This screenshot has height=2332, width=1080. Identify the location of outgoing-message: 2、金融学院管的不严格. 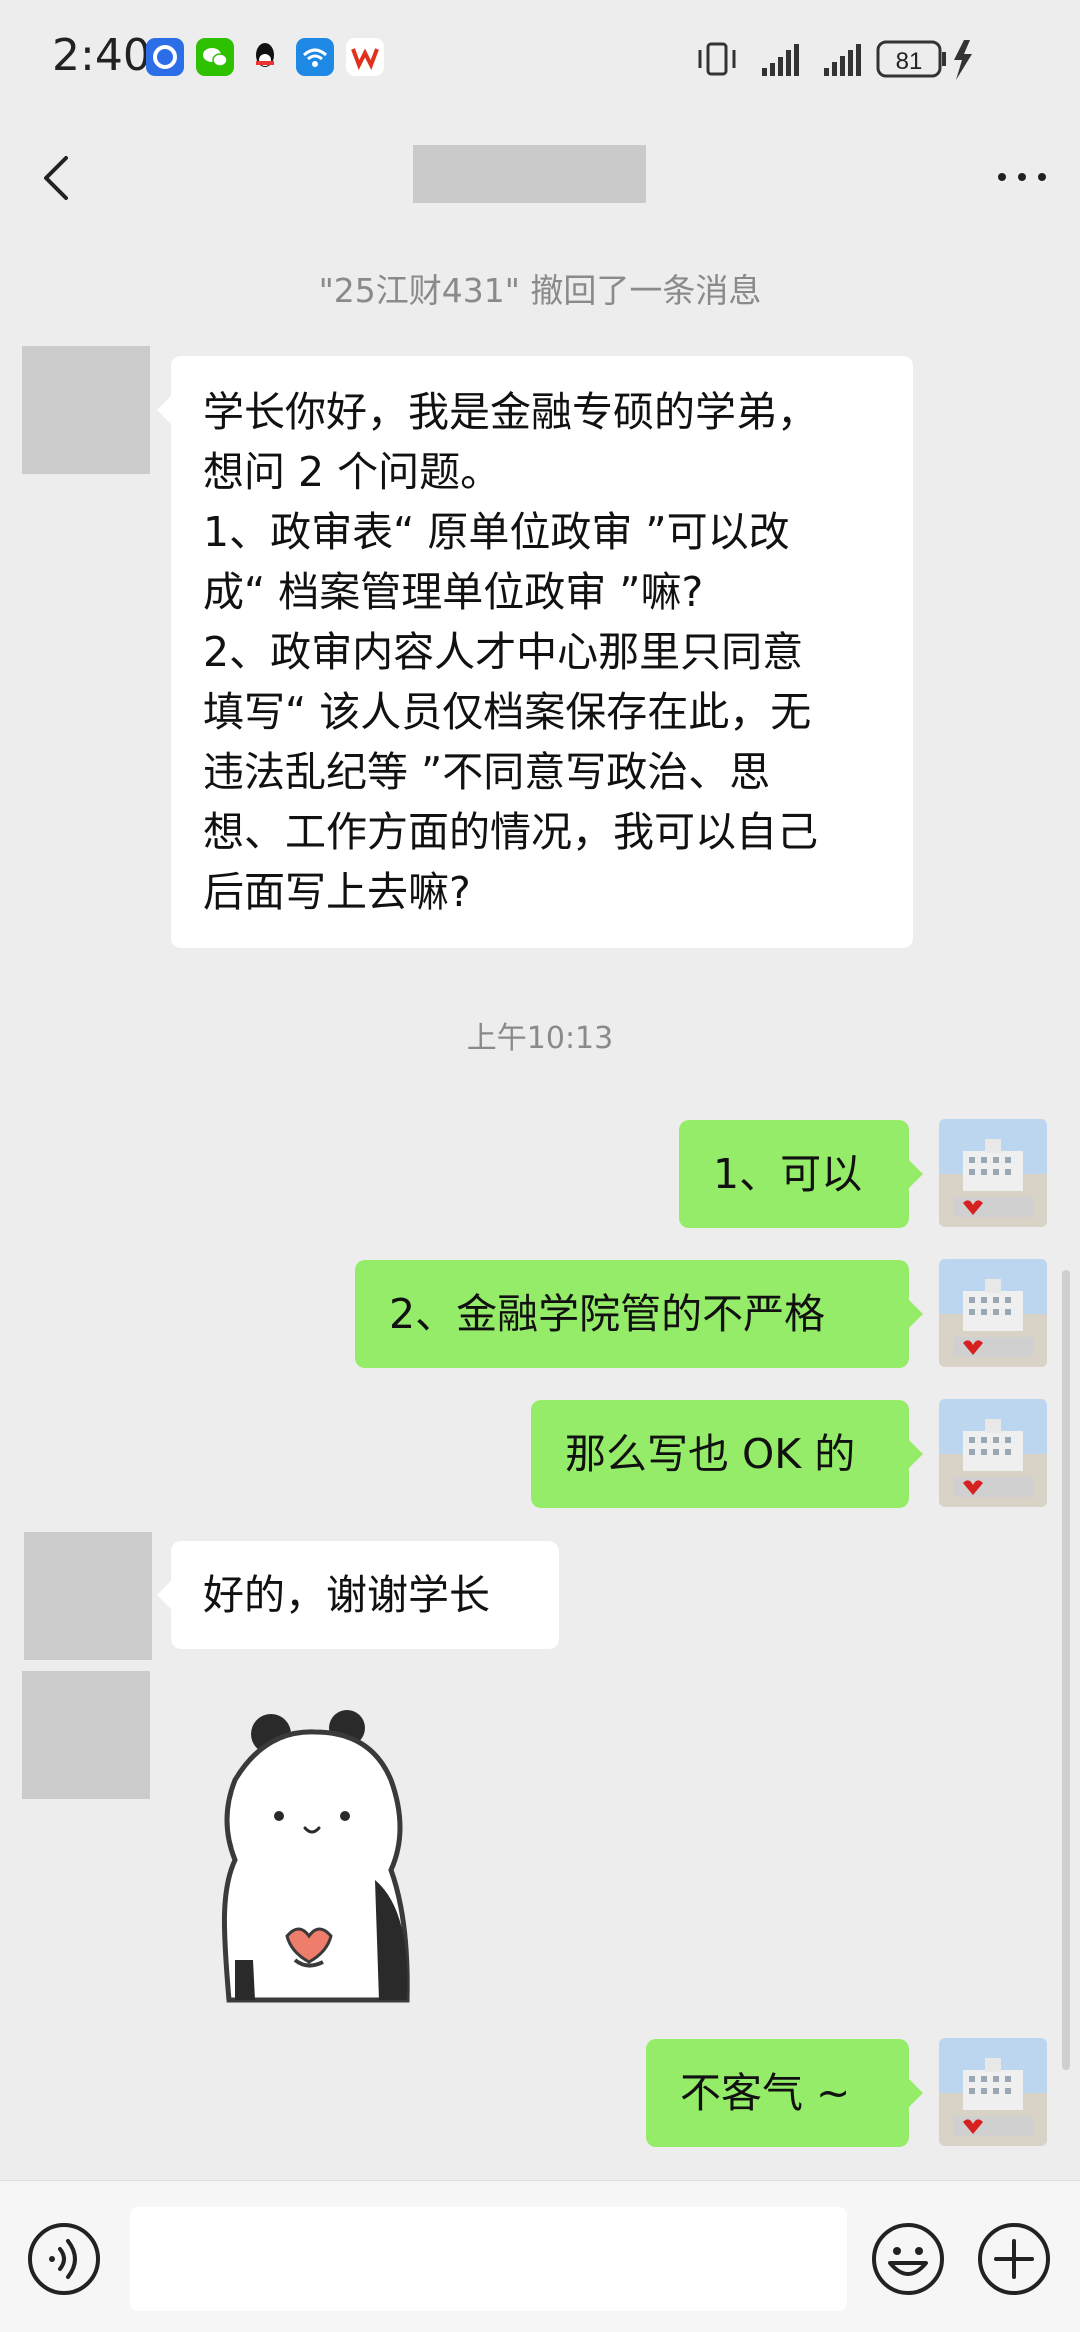
(639, 1314).